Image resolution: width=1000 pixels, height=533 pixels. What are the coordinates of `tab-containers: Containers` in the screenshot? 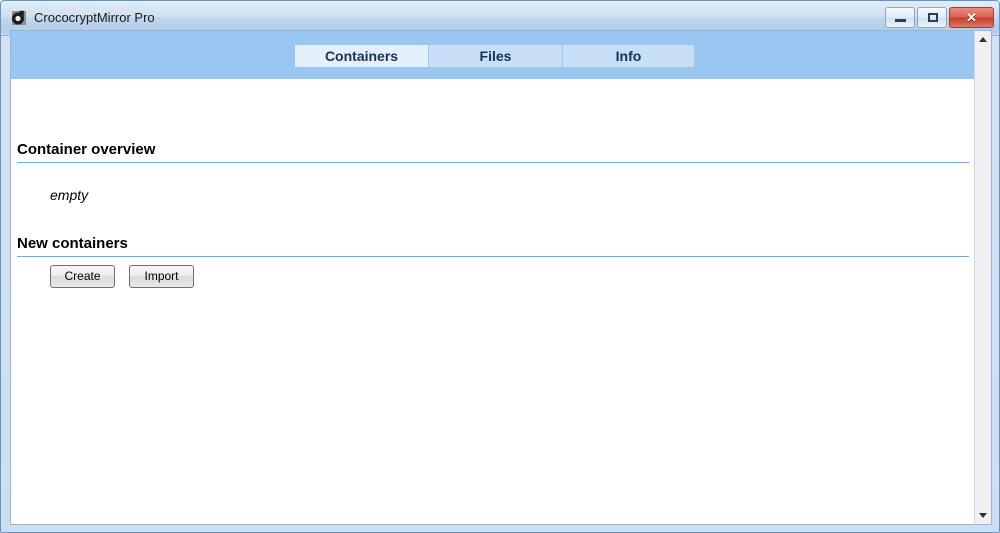 It's located at (361, 56).